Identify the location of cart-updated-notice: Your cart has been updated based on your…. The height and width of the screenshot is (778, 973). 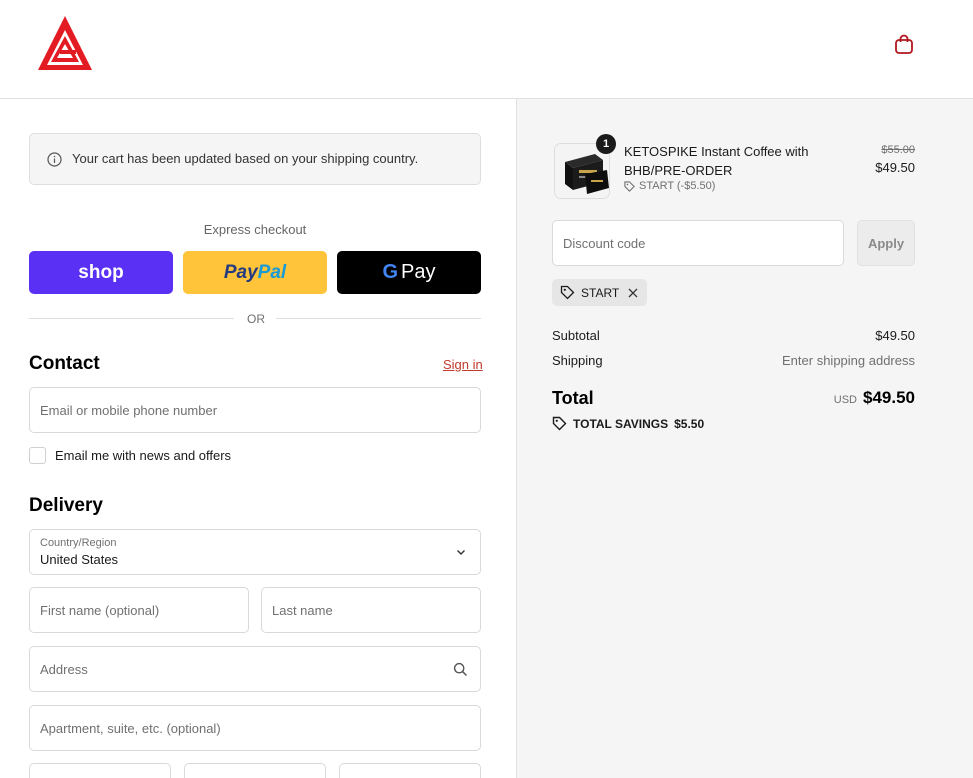
(255, 159).